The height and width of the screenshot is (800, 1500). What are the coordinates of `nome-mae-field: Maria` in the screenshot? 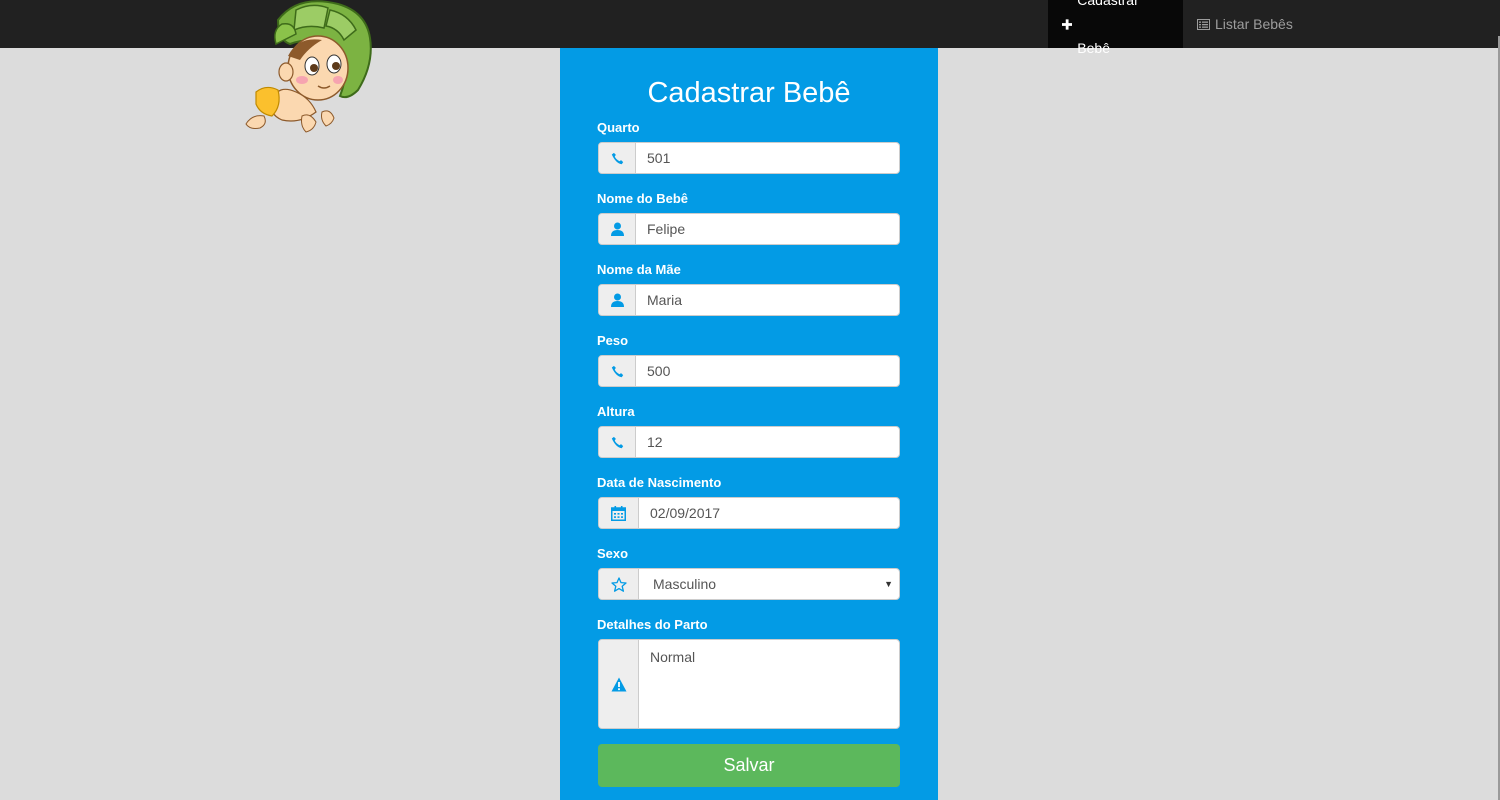 It's located at (749, 300).